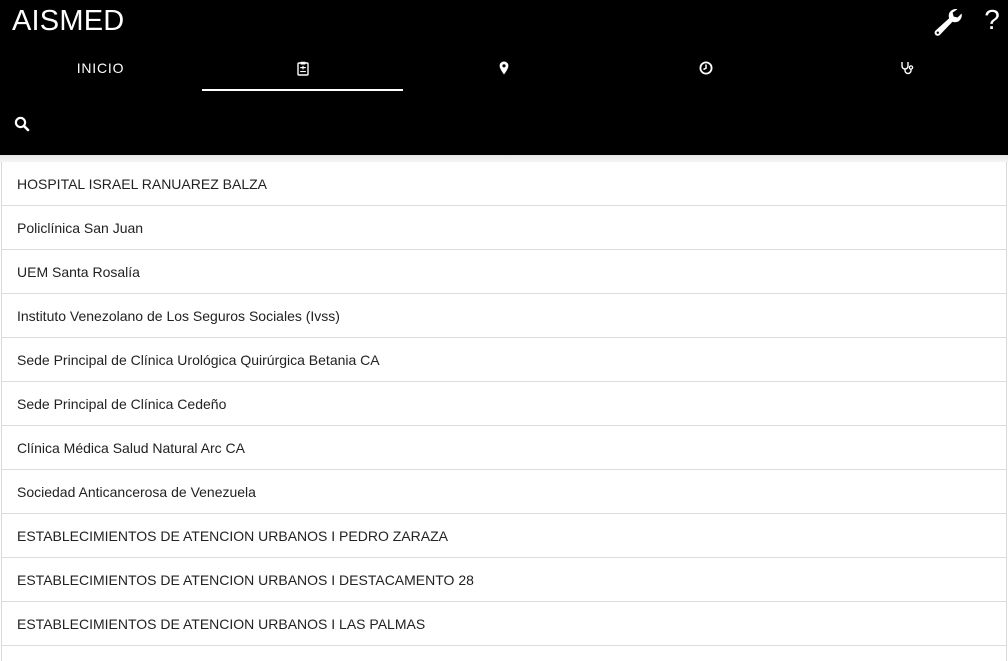 This screenshot has height=661, width=1008. I want to click on tab-inicio-label: INICIO, so click(100, 68).